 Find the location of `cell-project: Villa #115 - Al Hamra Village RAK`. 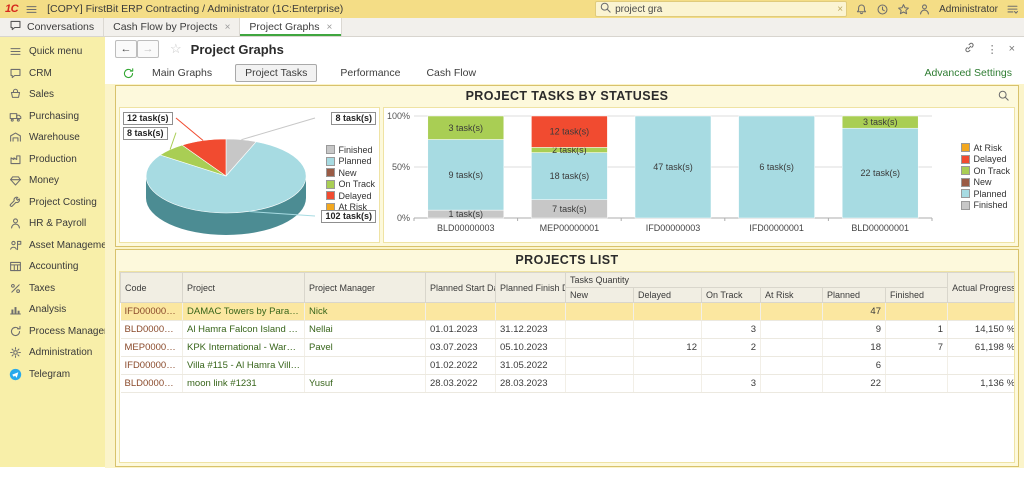

cell-project: Villa #115 - Al Hamra Village RAK is located at coordinates (243, 365).